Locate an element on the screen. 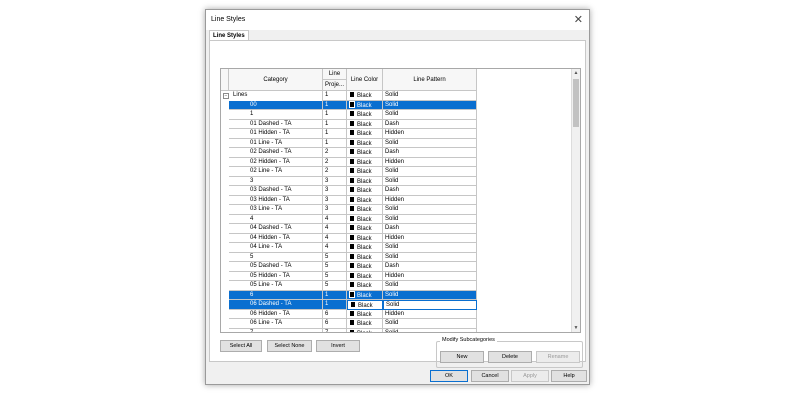 The image size is (800, 400). cancel-button: Cancel is located at coordinates (490, 376).